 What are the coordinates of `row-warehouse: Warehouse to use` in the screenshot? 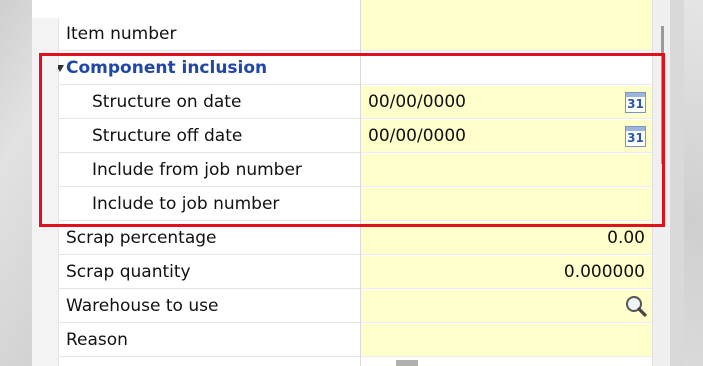 It's located at (351, 307).